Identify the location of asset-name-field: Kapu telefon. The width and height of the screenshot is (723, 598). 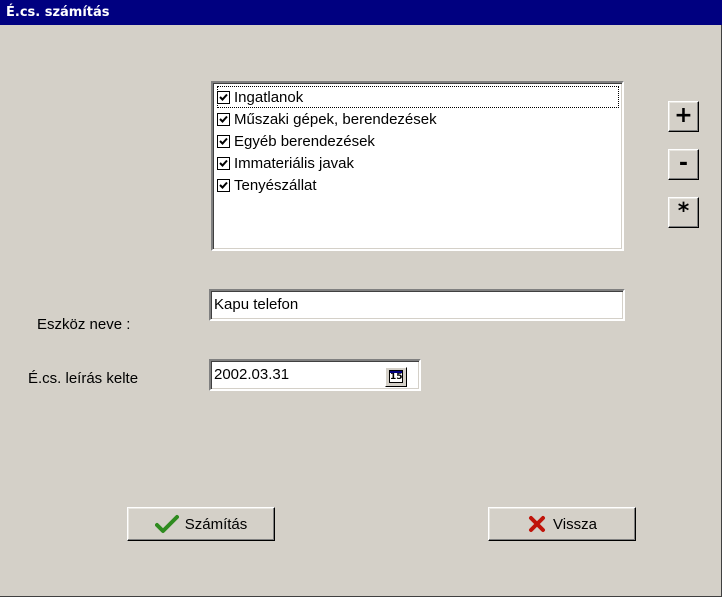
(417, 305).